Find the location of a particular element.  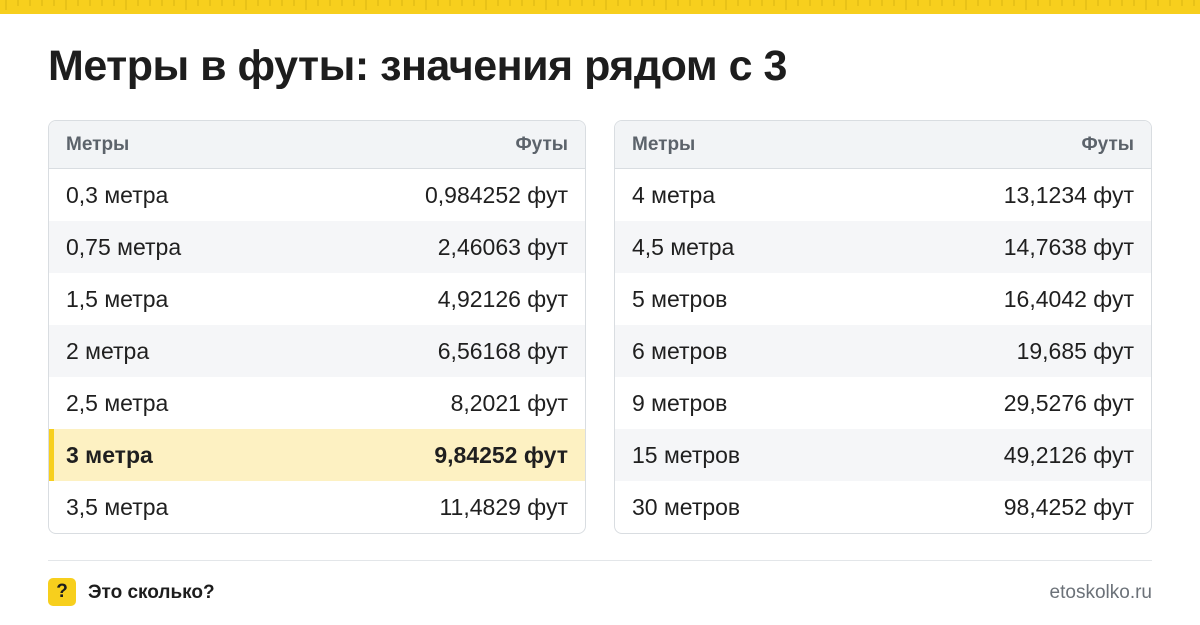

feet-cell: 29,5276 фут is located at coordinates (1068, 402).